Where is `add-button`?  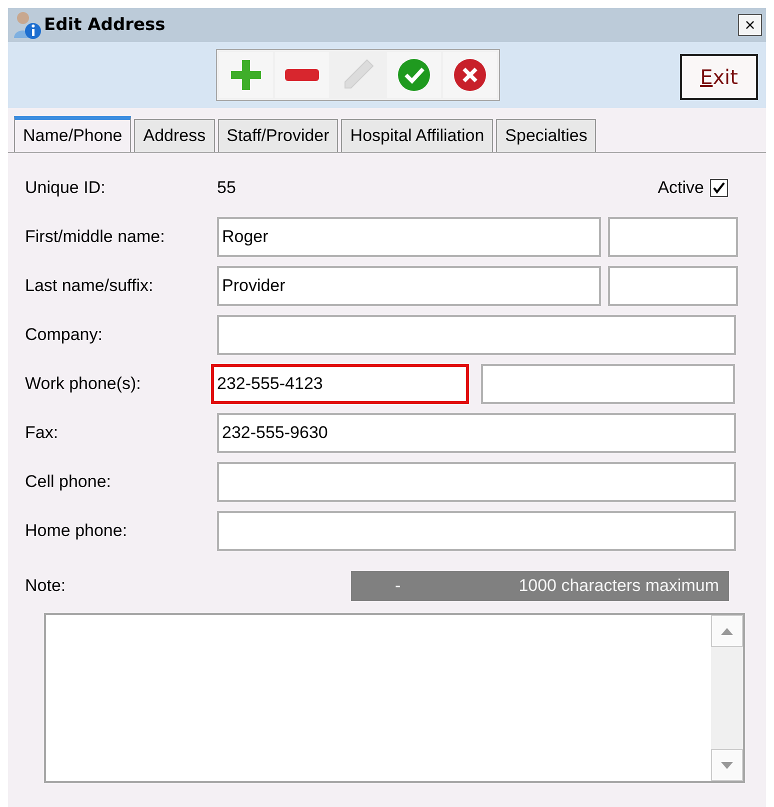
add-button is located at coordinates (246, 75).